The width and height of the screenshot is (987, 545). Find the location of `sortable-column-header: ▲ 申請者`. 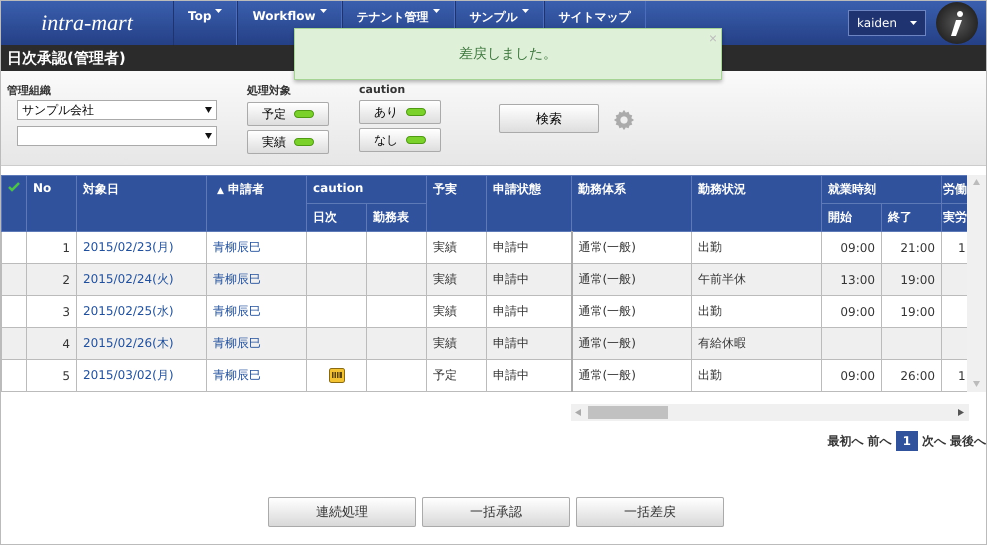

sortable-column-header: ▲ 申請者 is located at coordinates (256, 204).